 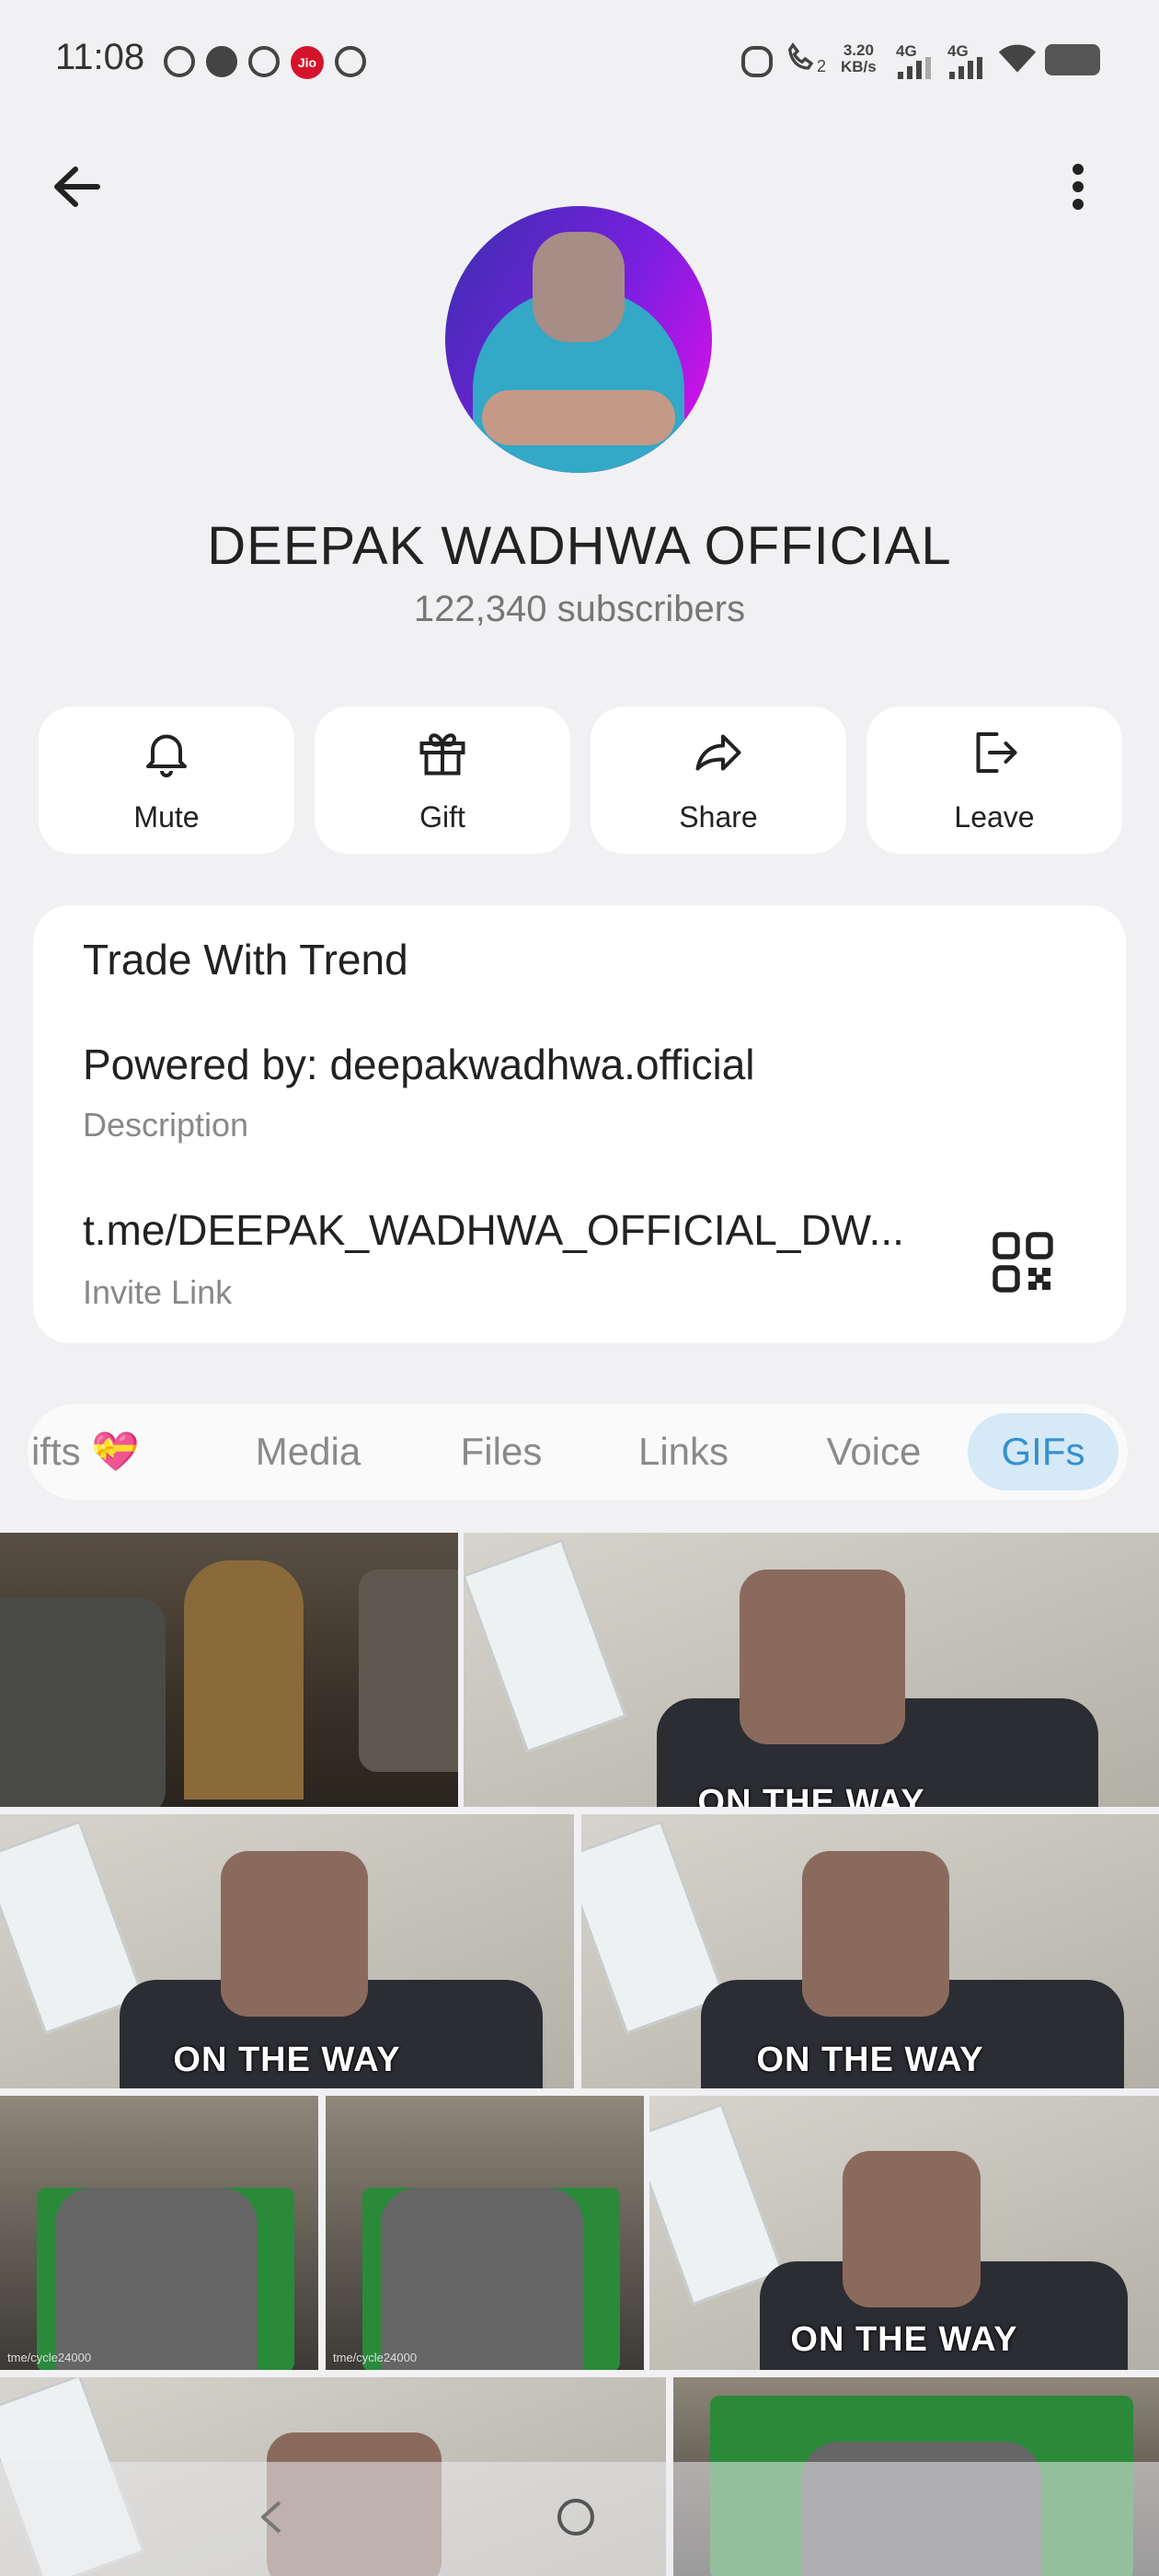 What do you see at coordinates (683, 1452) in the screenshot?
I see `tab-links: Links` at bounding box center [683, 1452].